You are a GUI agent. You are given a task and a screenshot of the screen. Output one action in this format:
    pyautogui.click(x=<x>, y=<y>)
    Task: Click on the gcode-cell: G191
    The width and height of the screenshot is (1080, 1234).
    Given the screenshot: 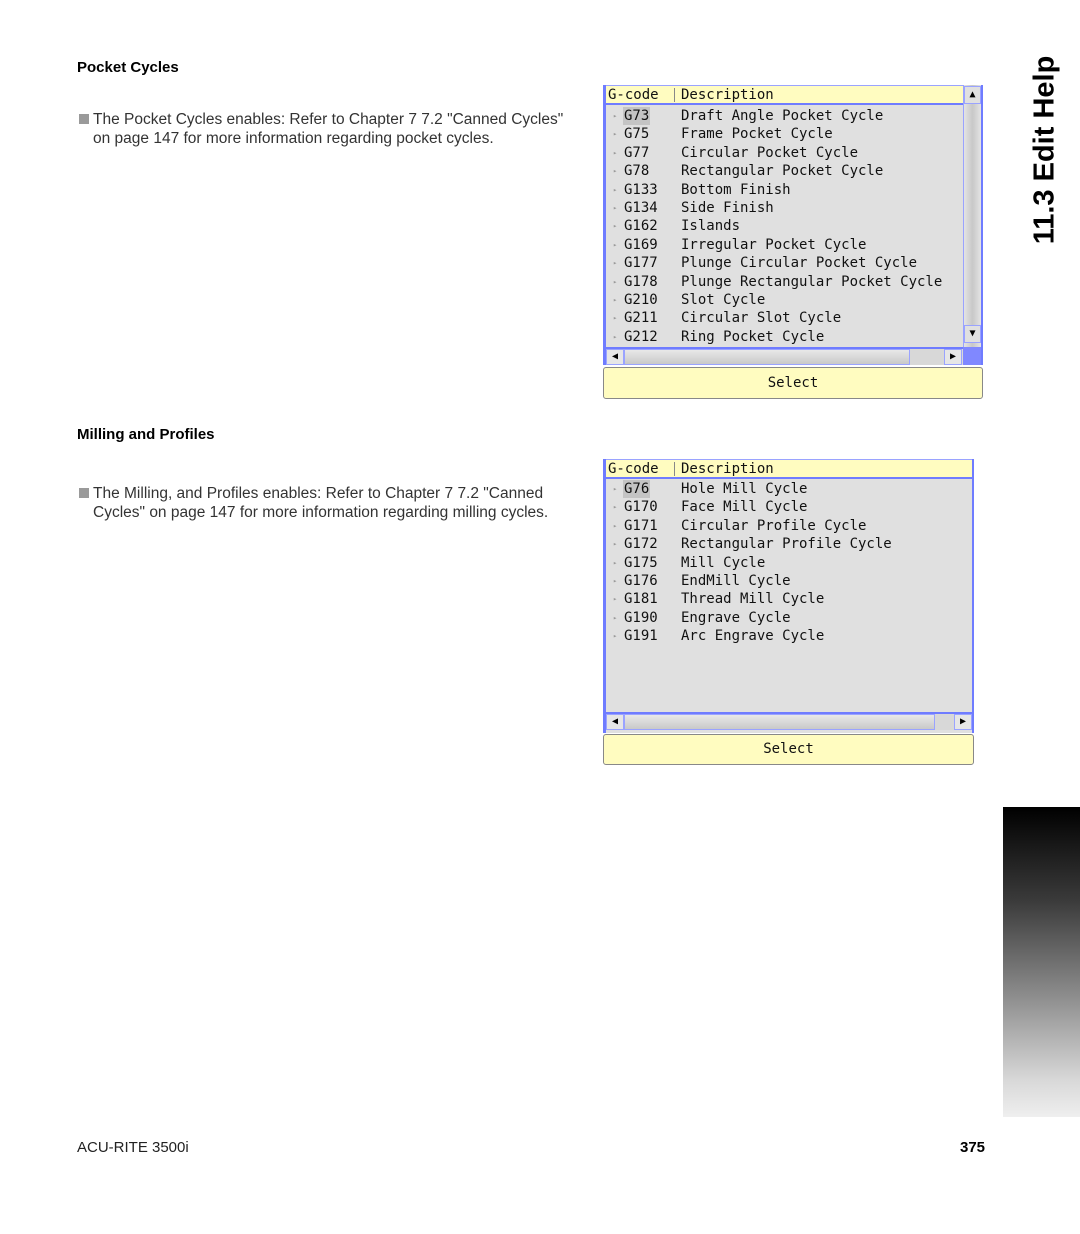 What is the action you would take?
    pyautogui.click(x=641, y=636)
    